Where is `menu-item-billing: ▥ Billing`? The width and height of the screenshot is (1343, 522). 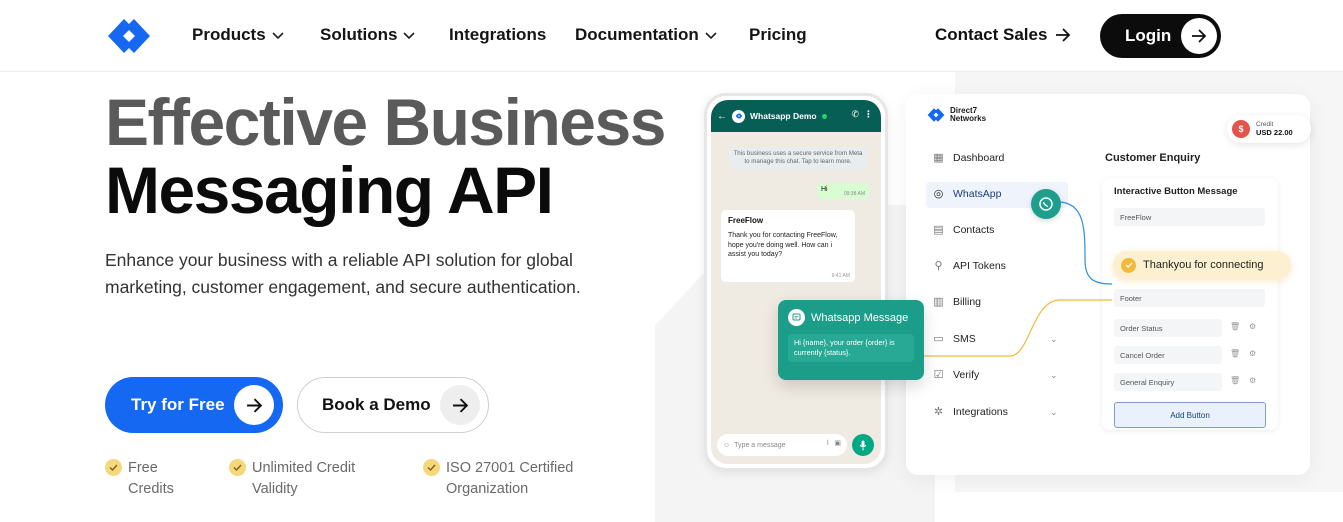 menu-item-billing: ▥ Billing is located at coordinates (957, 302).